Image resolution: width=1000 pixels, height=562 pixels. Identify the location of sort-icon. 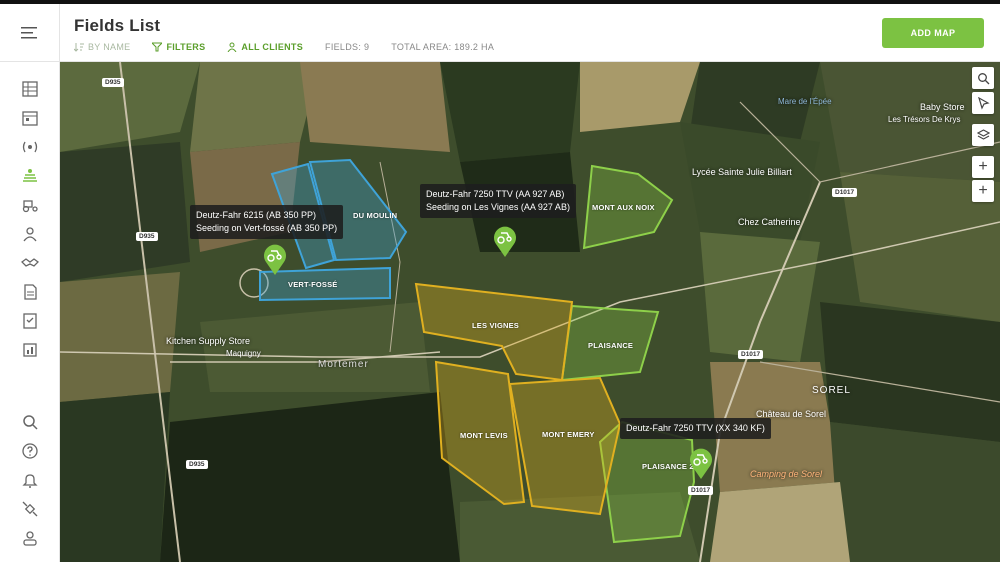
(79, 47).